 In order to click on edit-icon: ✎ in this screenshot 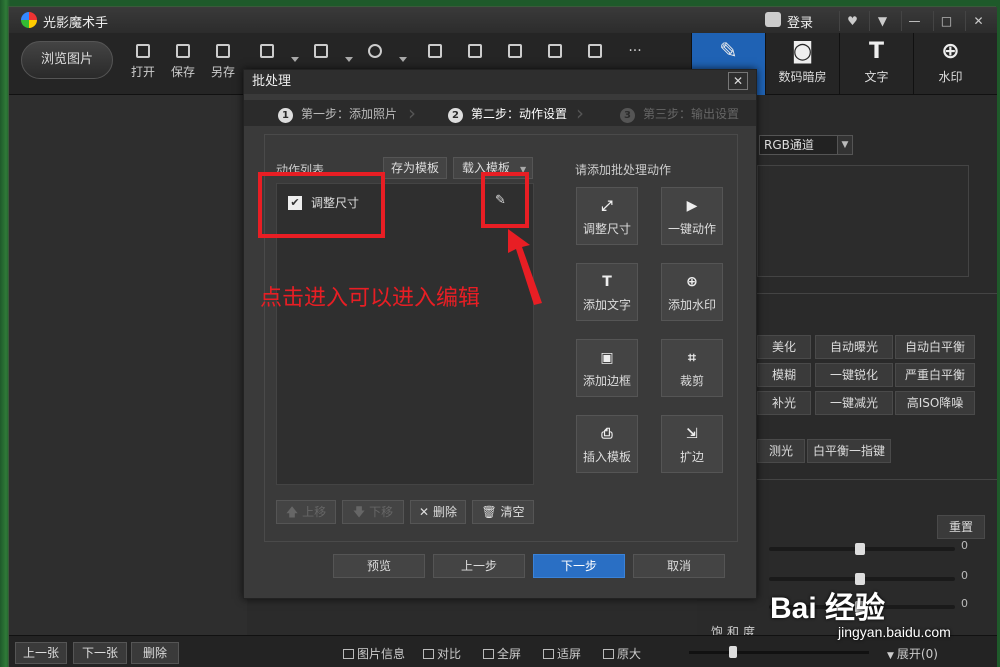, I will do `click(728, 51)`.